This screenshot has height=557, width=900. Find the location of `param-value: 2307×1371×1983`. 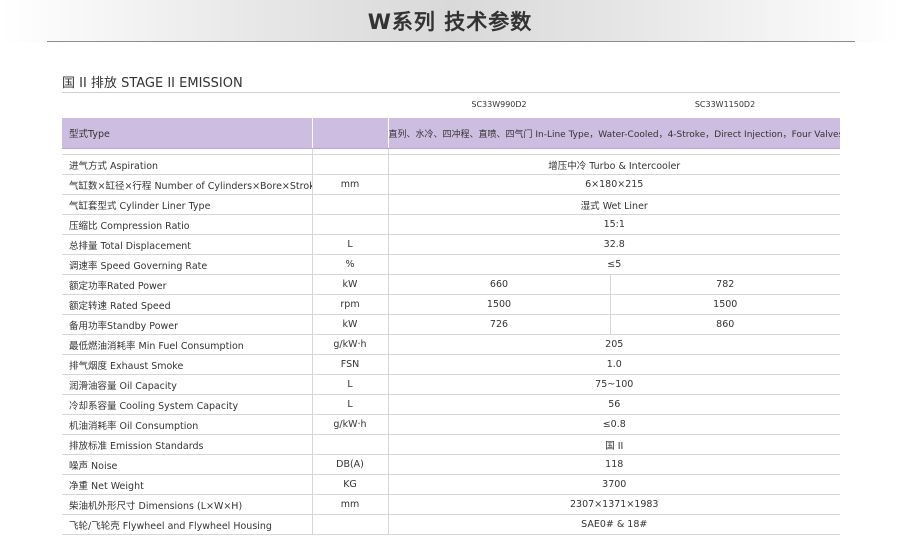

param-value: 2307×1371×1983 is located at coordinates (614, 504).